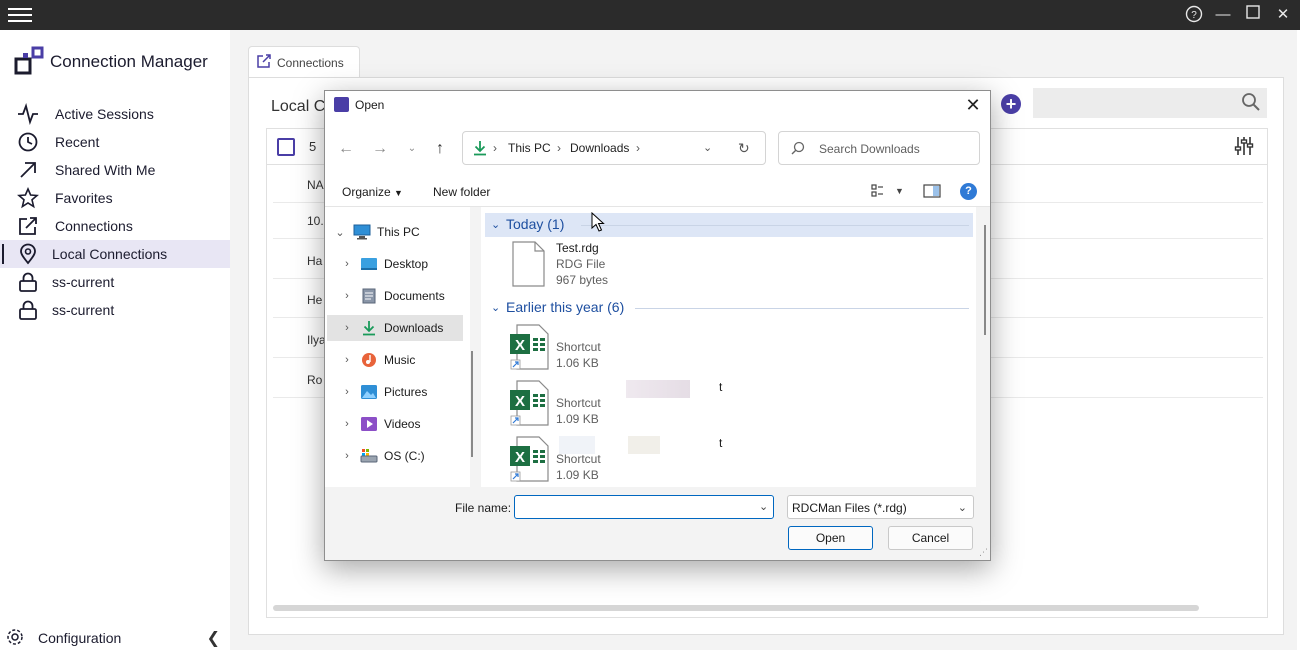 This screenshot has width=1300, height=650. I want to click on file-list-scrollbar, so click(985, 280).